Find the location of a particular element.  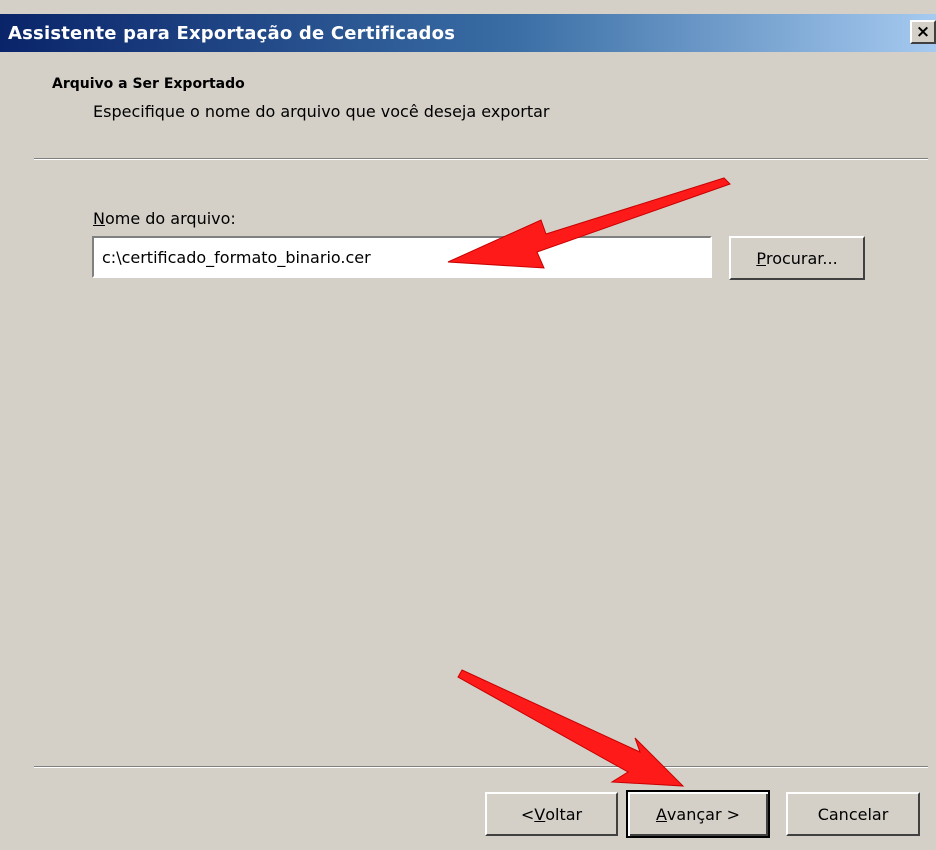

file-name-label-mnemonic: N is located at coordinates (99, 218).